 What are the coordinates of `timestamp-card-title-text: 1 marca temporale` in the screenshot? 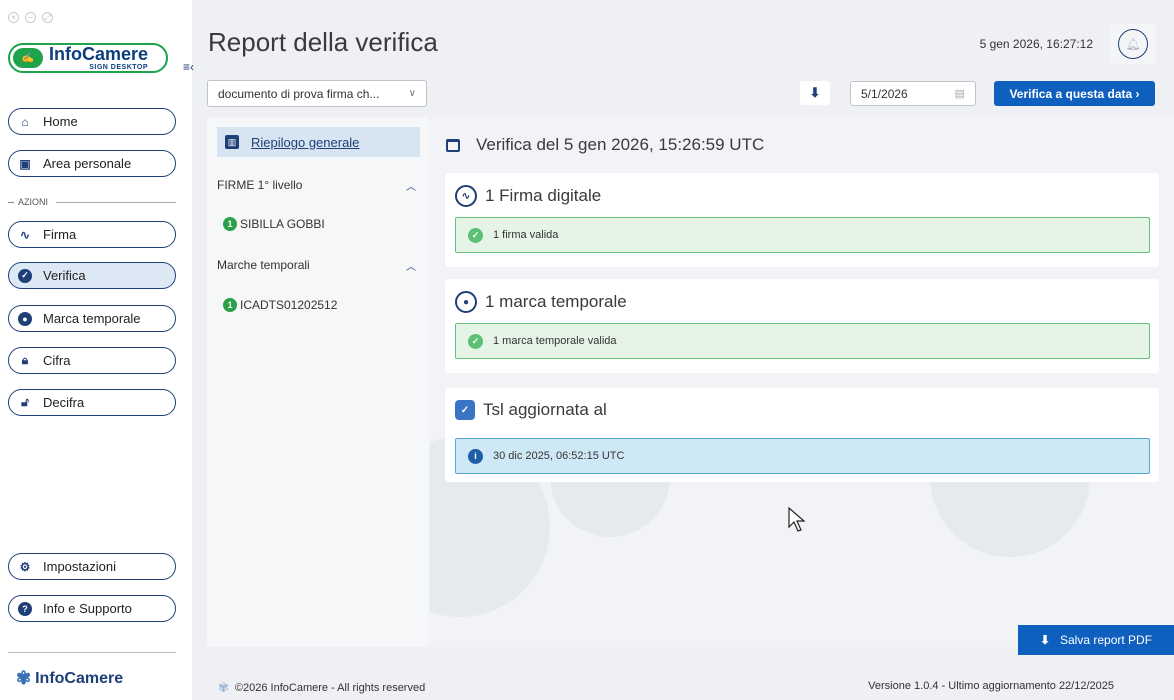 It's located at (556, 301).